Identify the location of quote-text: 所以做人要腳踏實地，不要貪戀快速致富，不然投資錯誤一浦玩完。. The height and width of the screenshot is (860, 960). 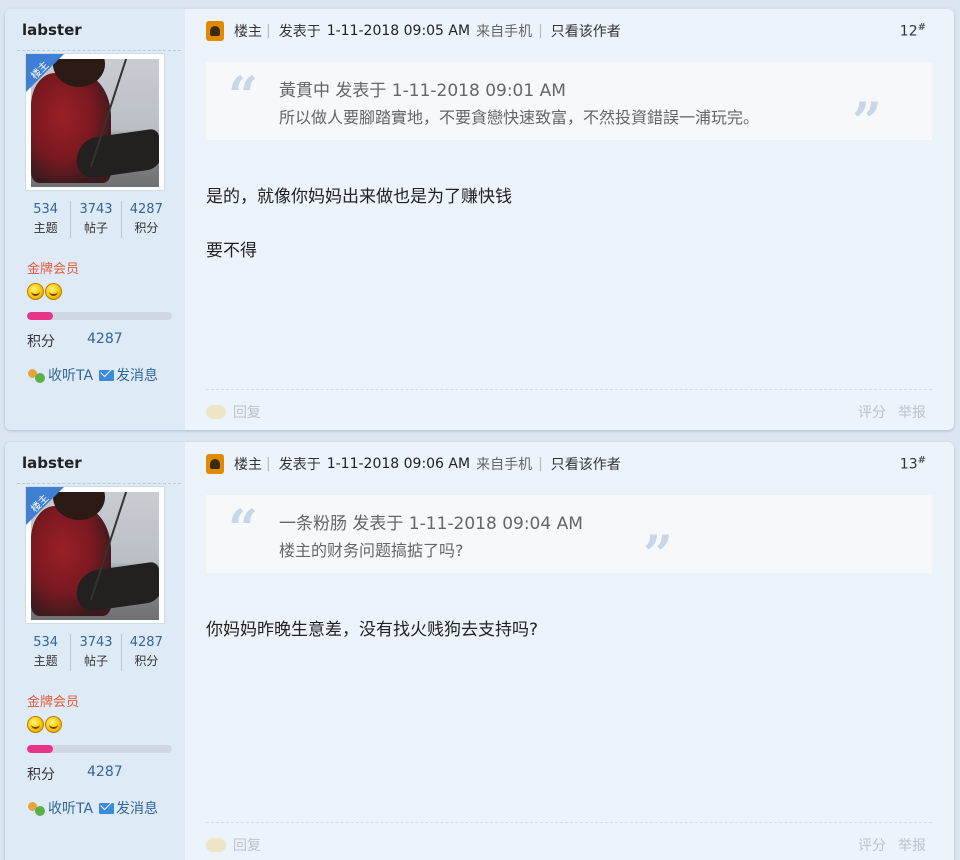
(519, 117).